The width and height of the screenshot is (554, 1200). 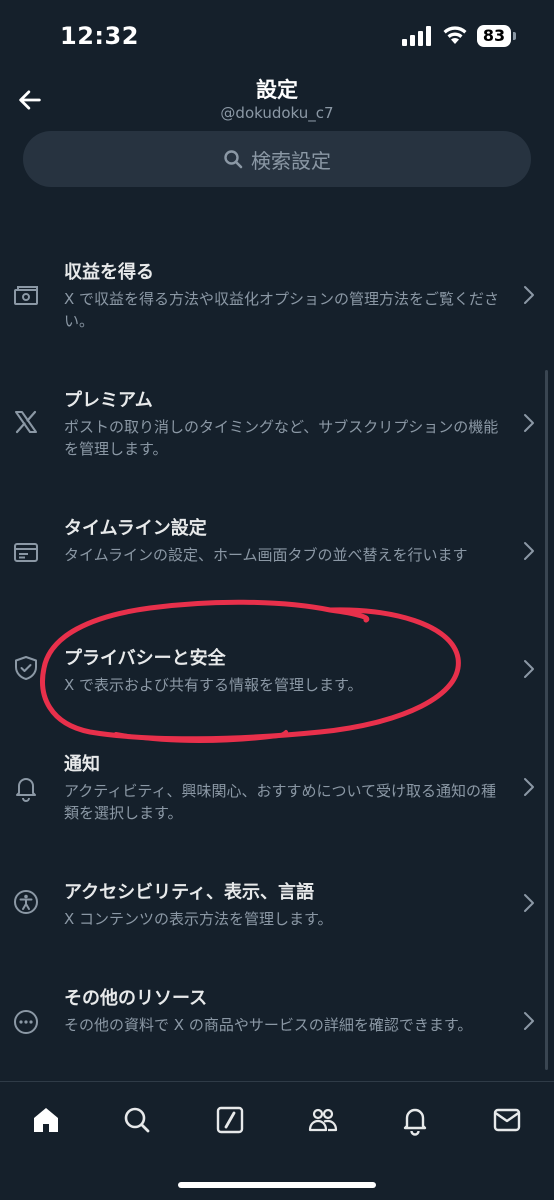 What do you see at coordinates (416, 36) in the screenshot?
I see `signal-icon` at bounding box center [416, 36].